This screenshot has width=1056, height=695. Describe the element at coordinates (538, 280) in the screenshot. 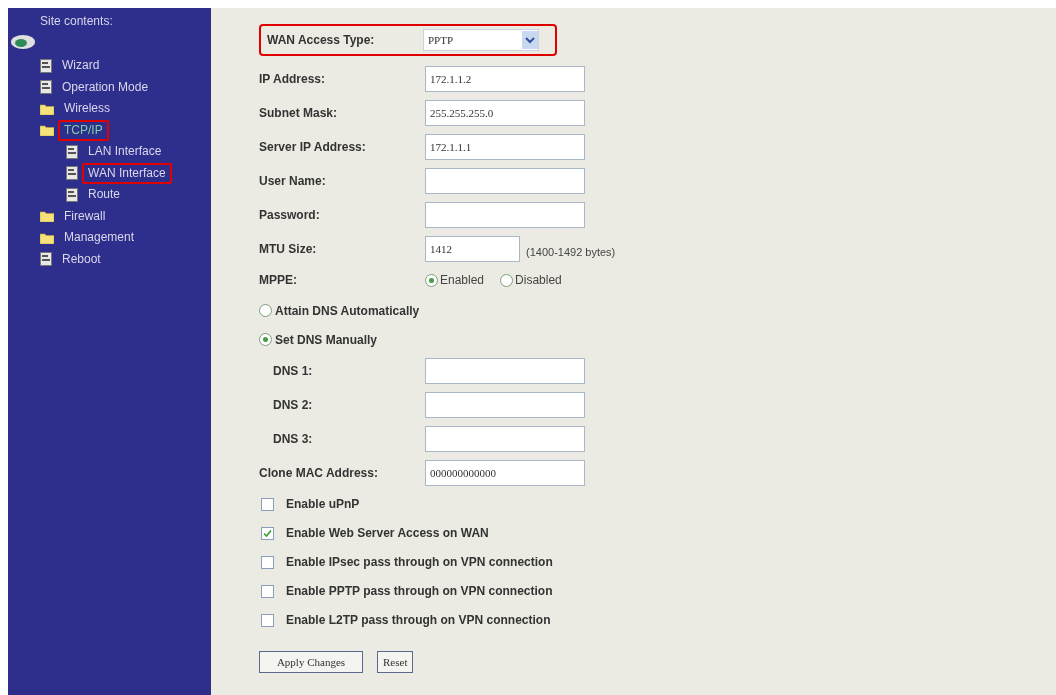

I see `radio-label: Disabled` at that location.